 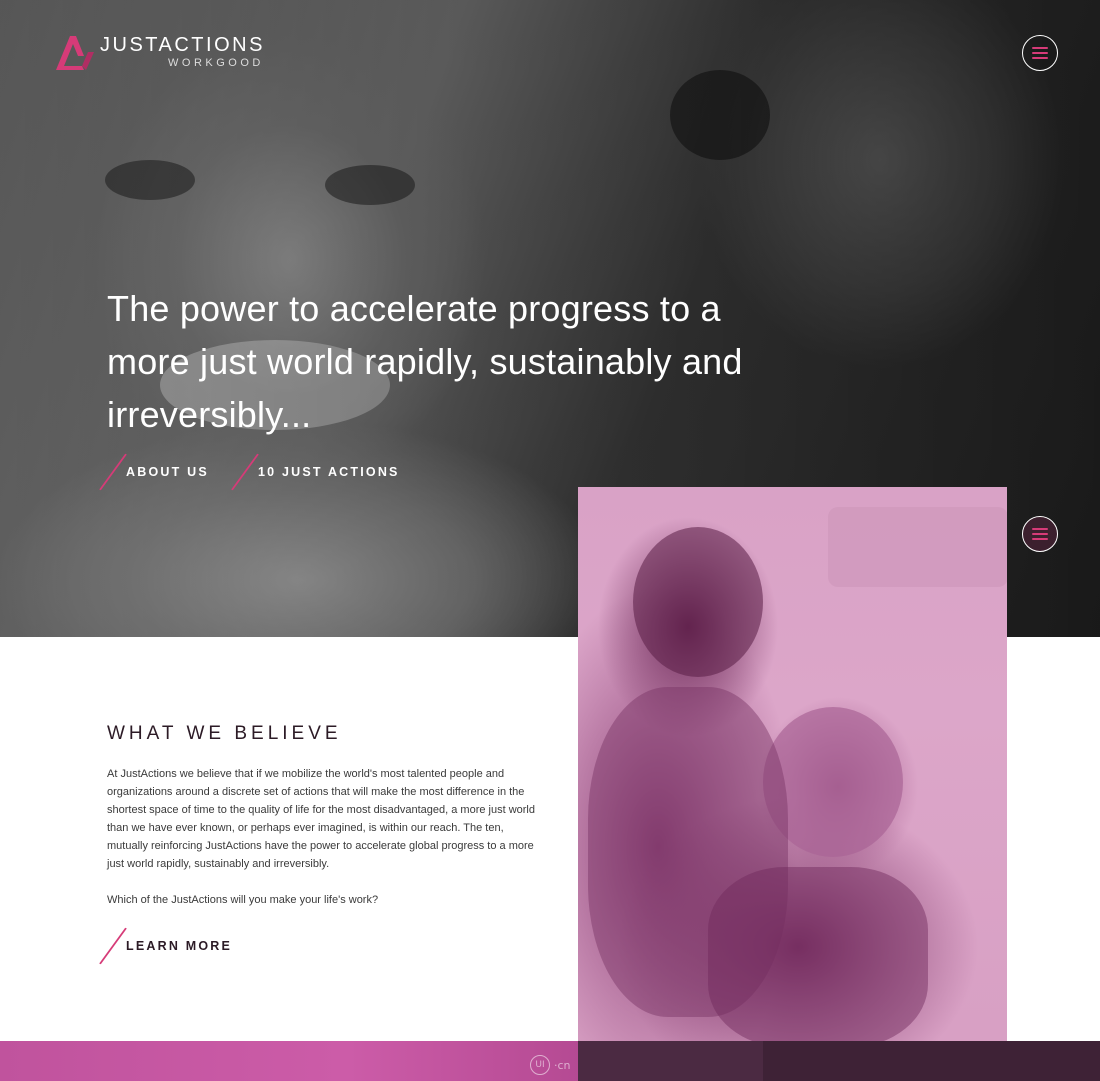 What do you see at coordinates (329, 472) in the screenshot?
I see `just-actions-label: 10 JUST ACTIONS` at bounding box center [329, 472].